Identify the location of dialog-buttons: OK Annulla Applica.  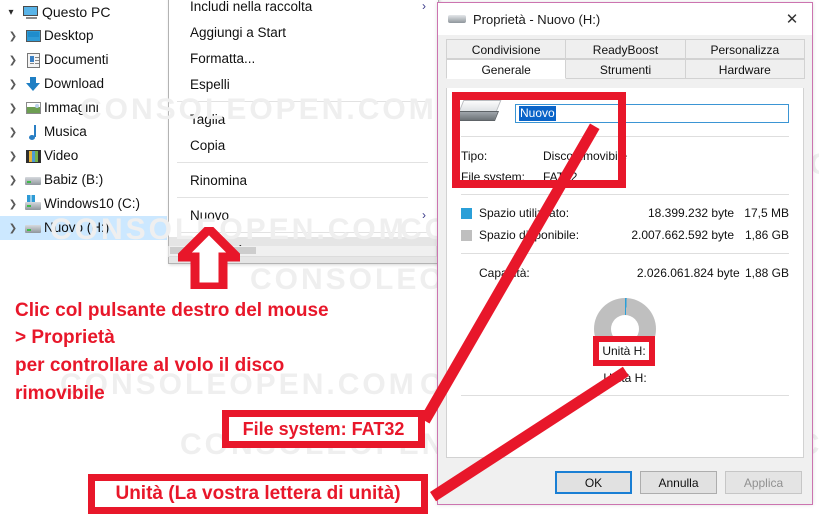
(674, 482).